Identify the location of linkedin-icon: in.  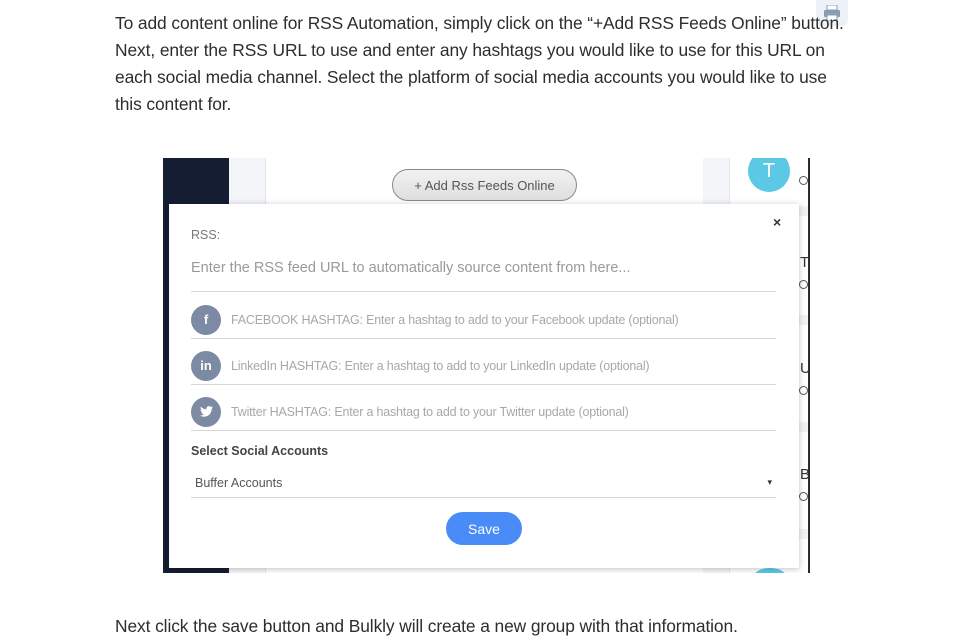
(206, 365).